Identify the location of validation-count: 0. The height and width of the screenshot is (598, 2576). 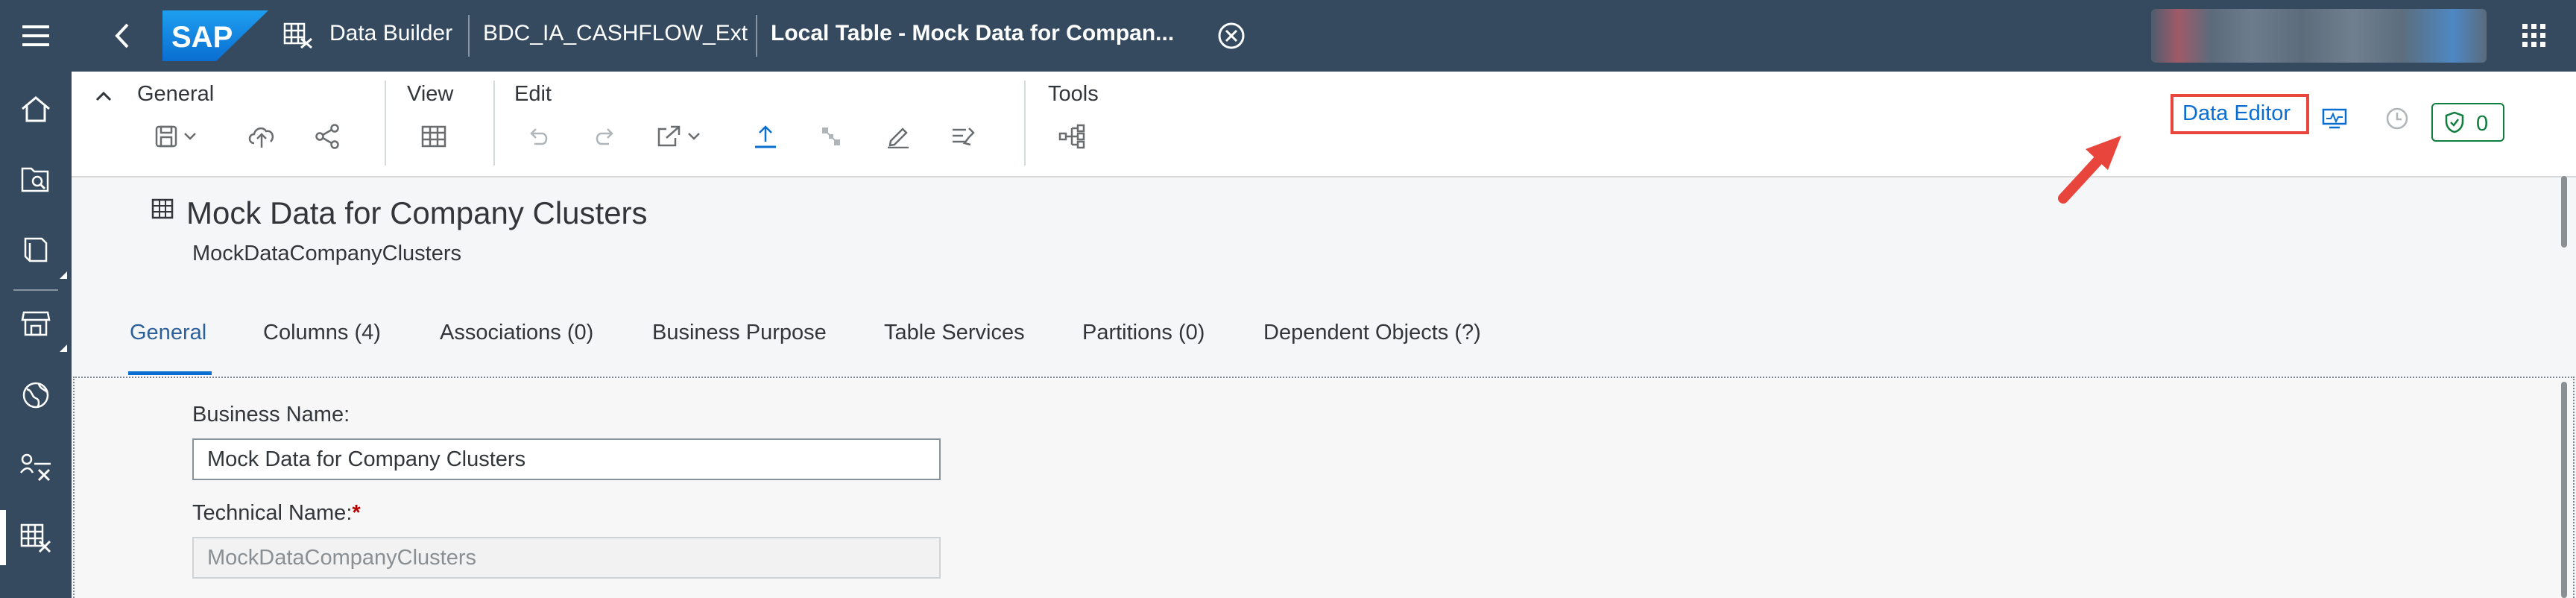
(2483, 124).